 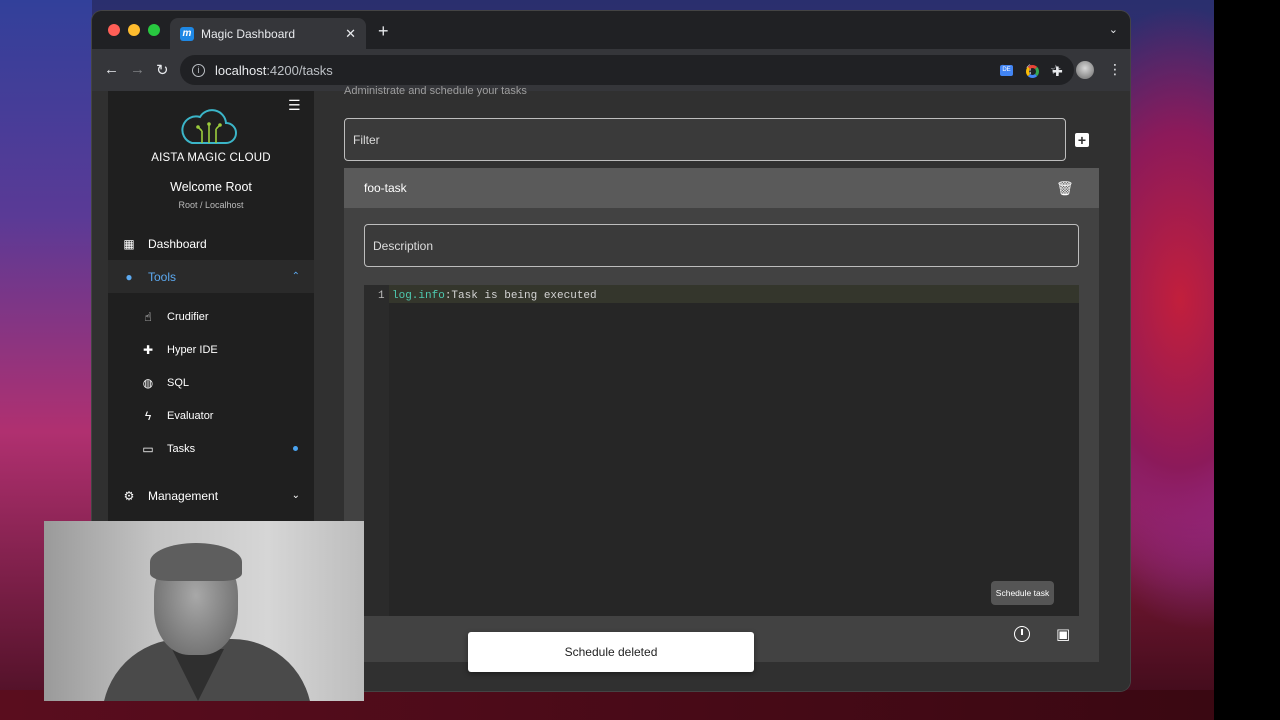 I want to click on browser-tab: m Magic Dashboard ✕, so click(x=268, y=33).